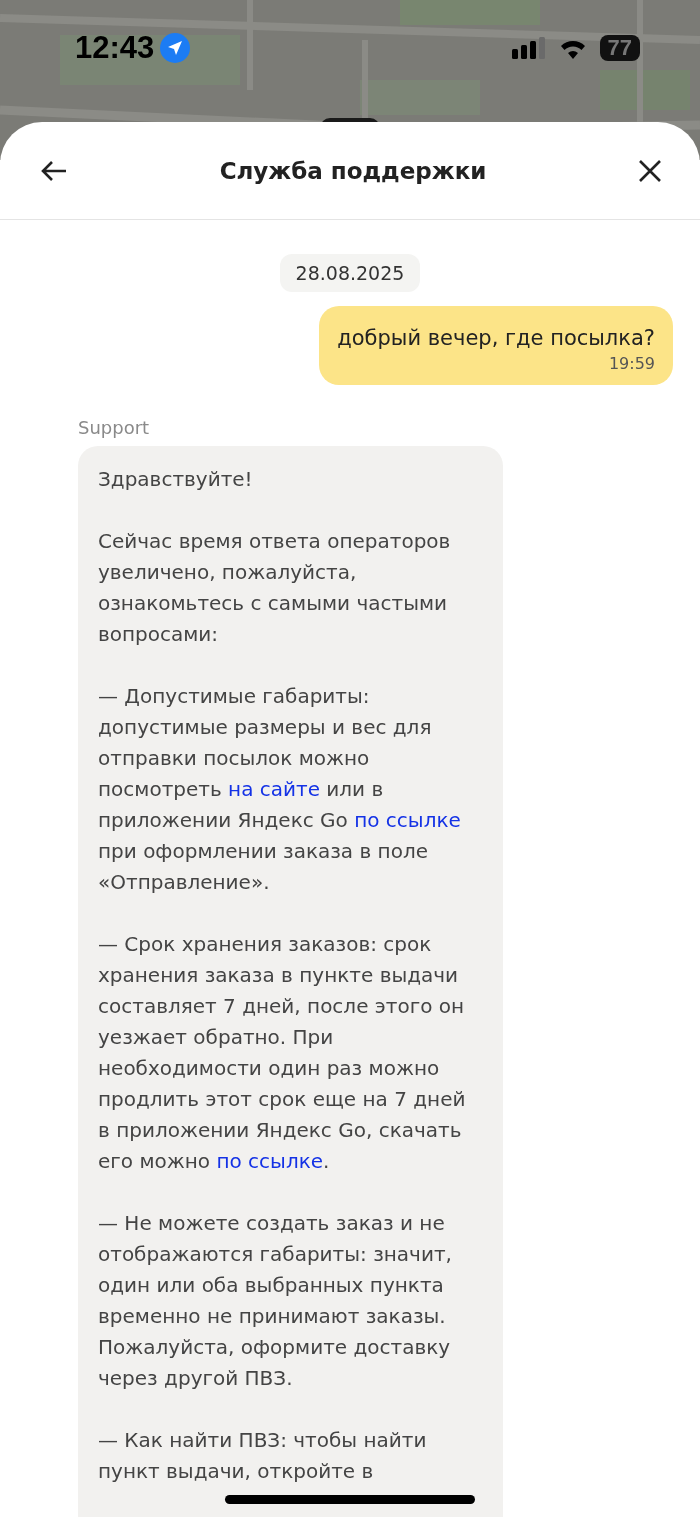 The height and width of the screenshot is (1517, 700). I want to click on message-paragraph: — Допустимые габариты: допустимые размеры и вес для отправки посылок можно посмотреть на сайте или в приложении Яндекс Go по ссылке при оформлении заказа в поле «Отправление»., so click(280, 789).